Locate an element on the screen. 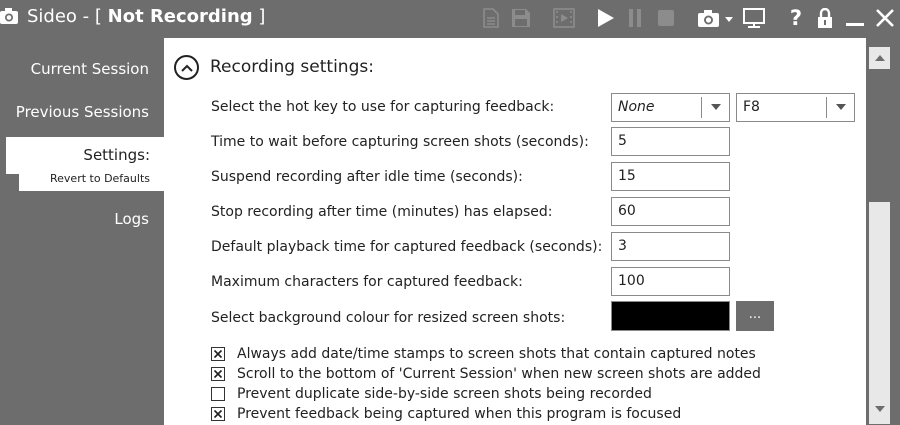  document-icon is located at coordinates (491, 18).